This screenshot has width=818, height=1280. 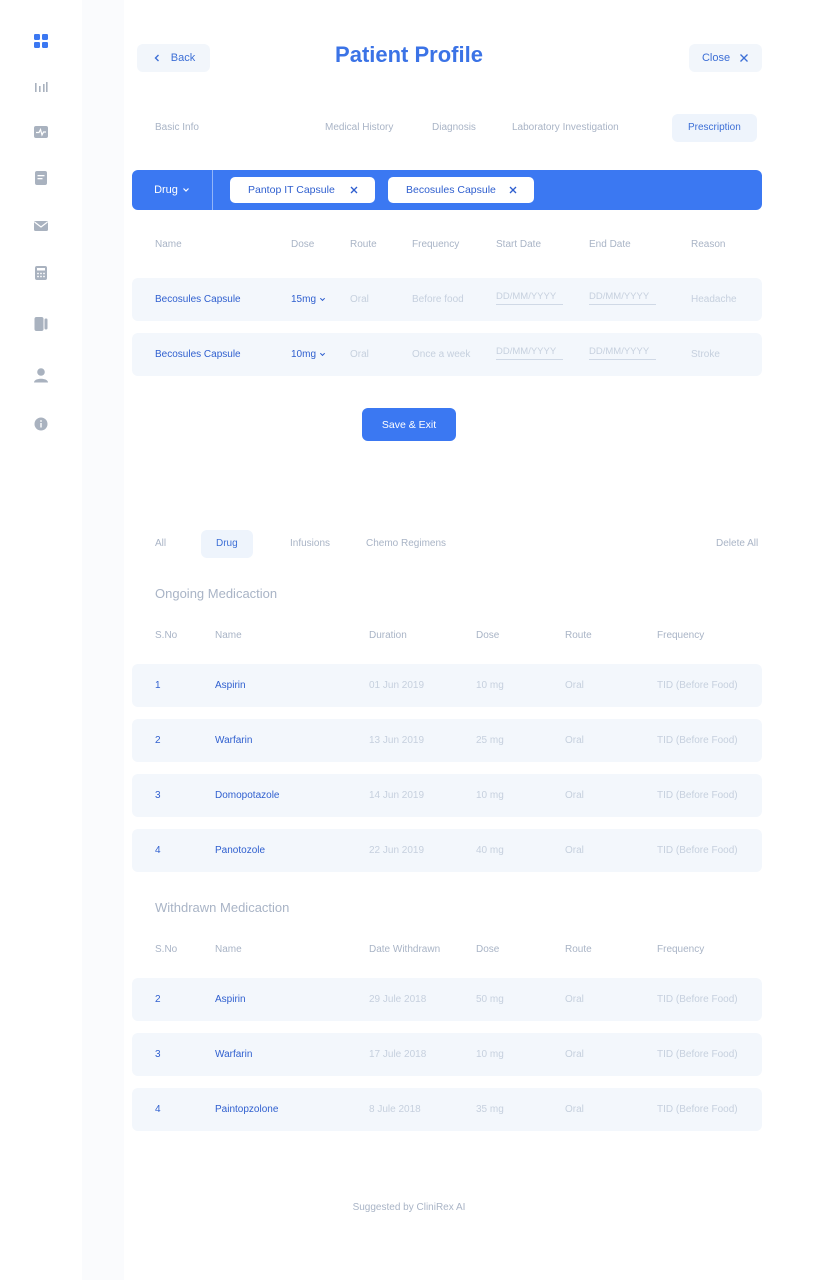 I want to click on dose-value: 10mg, so click(x=304, y=354).